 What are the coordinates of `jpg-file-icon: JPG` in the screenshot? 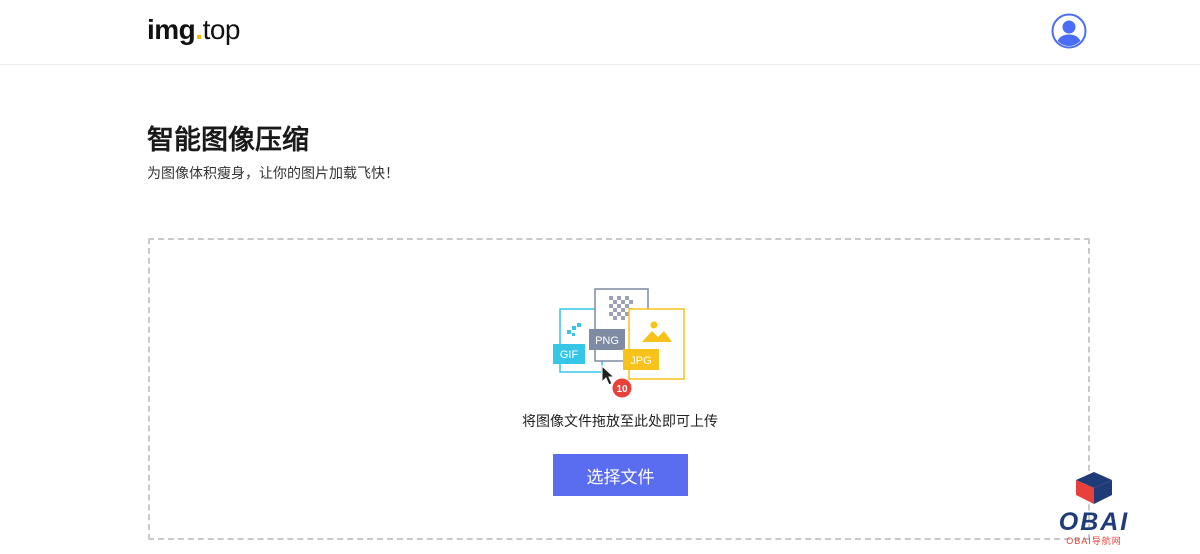 It's located at (654, 344).